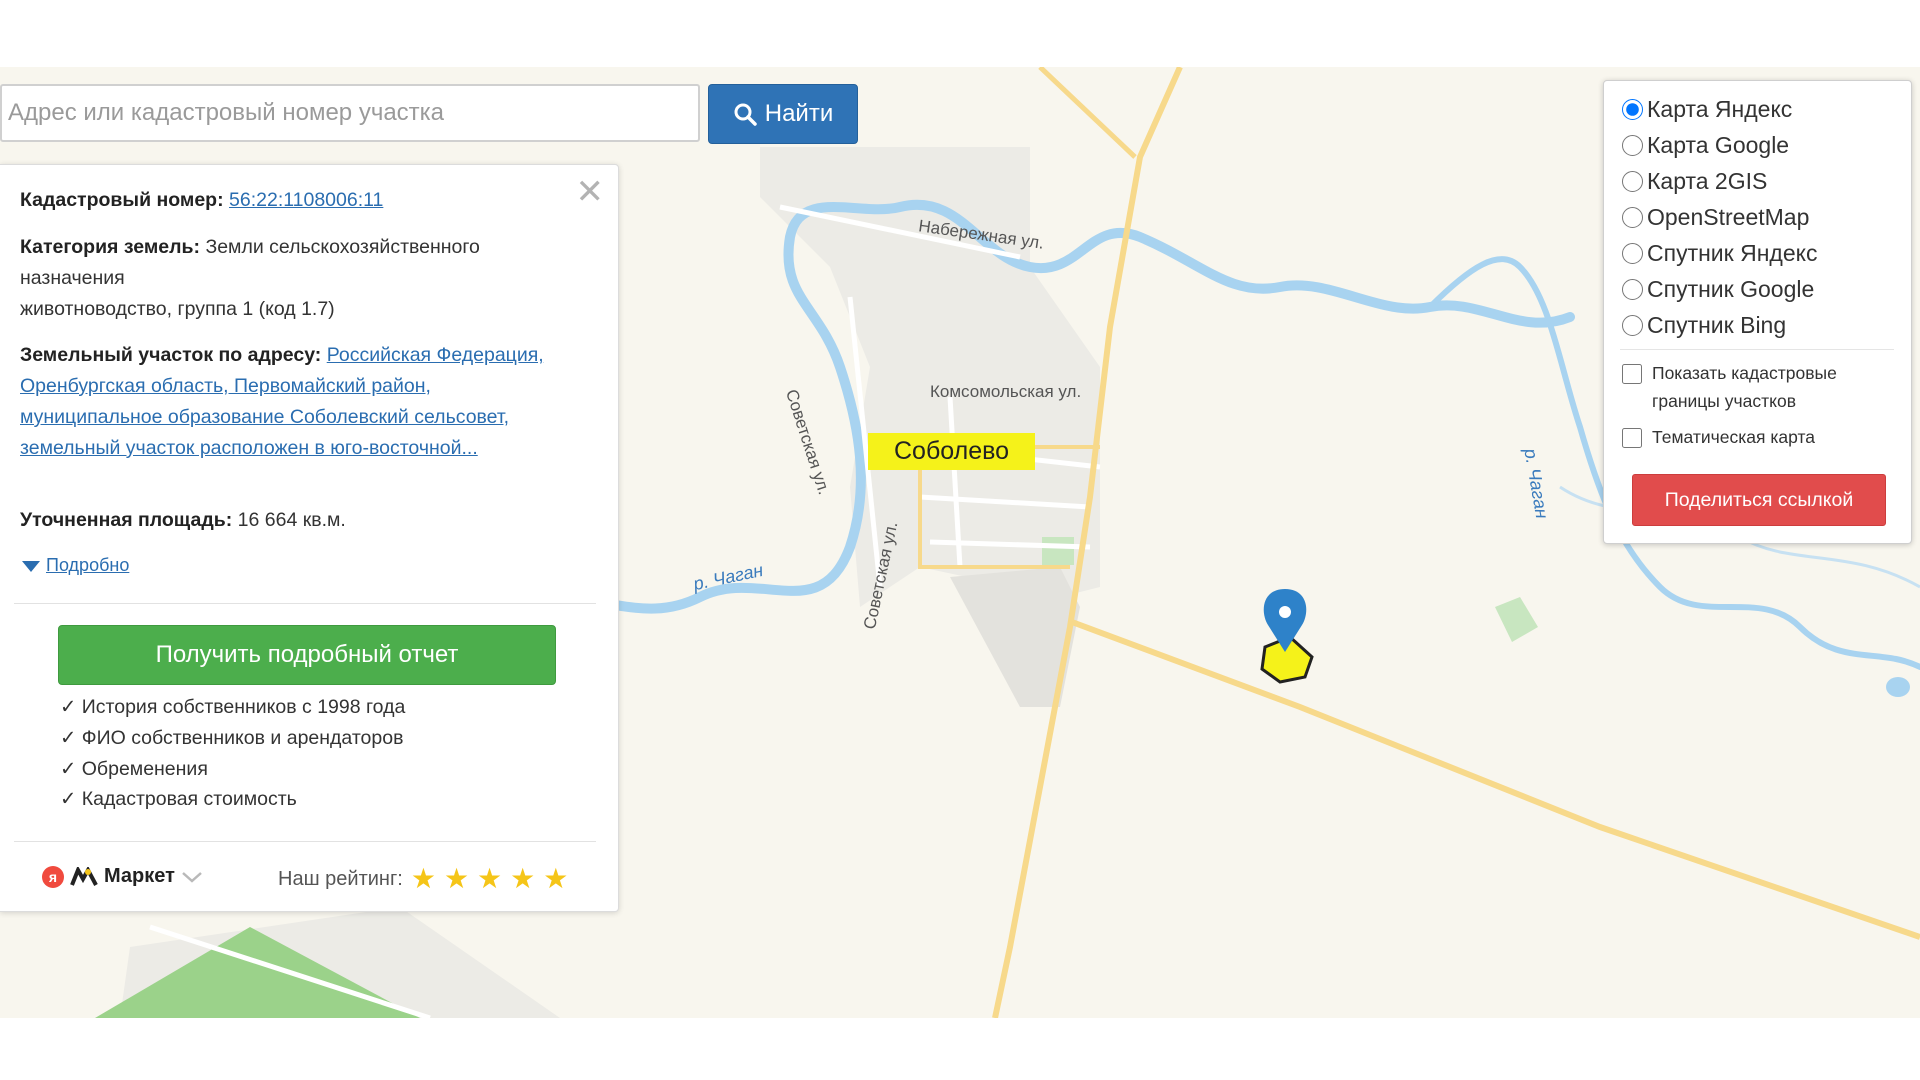 The image size is (1920, 1080). What do you see at coordinates (1632, 438) in the screenshot?
I see `thematic-checkbox` at bounding box center [1632, 438].